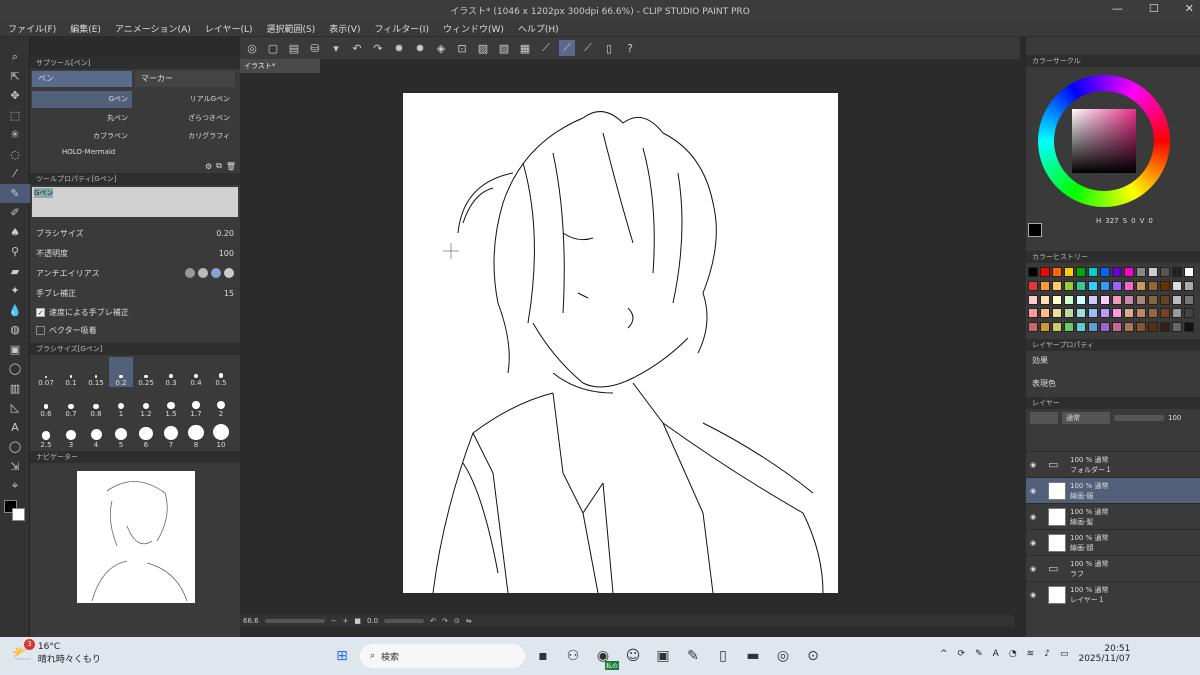 The height and width of the screenshot is (675, 1200). I want to click on menu-layer: レイヤー(L), so click(229, 28).